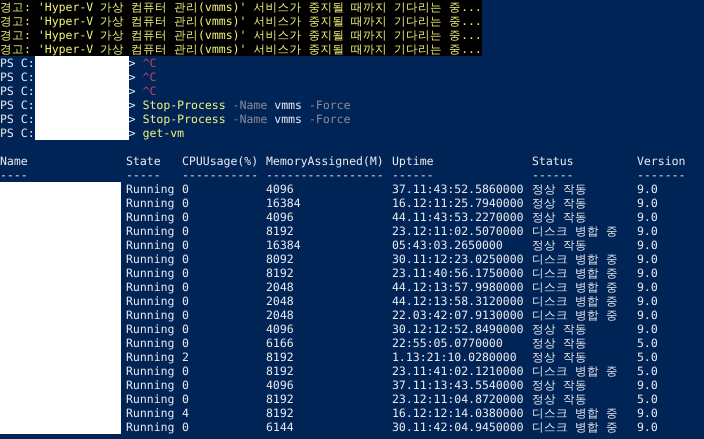  What do you see at coordinates (458, 231) in the screenshot?
I see `table-cell-text: 23.12:11:02.5070000` at bounding box center [458, 231].